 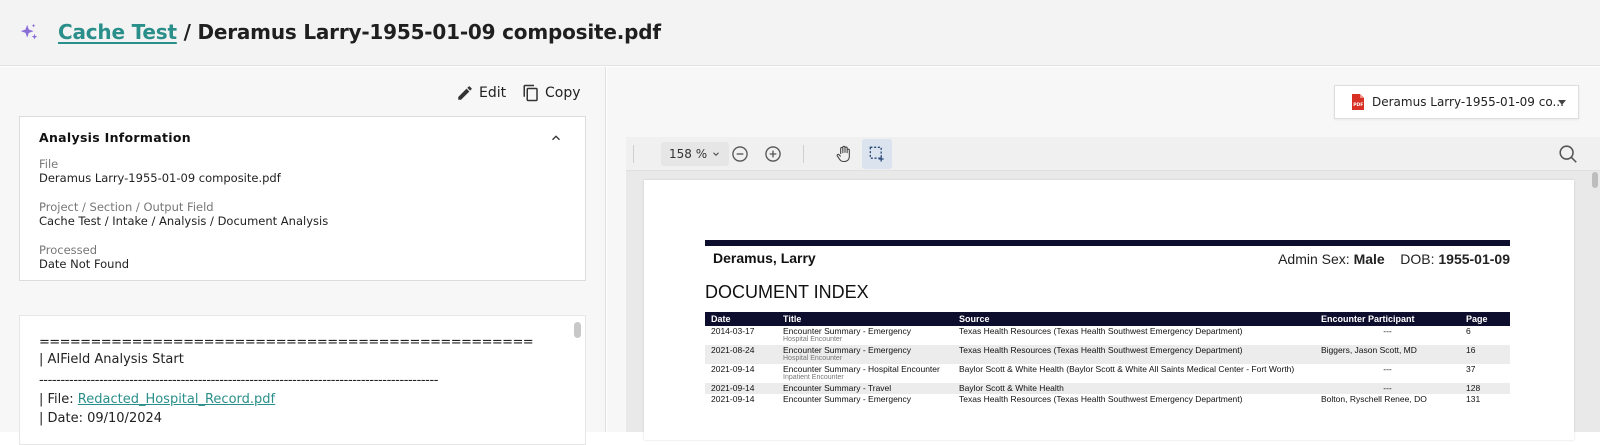 What do you see at coordinates (1468, 331) in the screenshot?
I see `row-page: 6` at bounding box center [1468, 331].